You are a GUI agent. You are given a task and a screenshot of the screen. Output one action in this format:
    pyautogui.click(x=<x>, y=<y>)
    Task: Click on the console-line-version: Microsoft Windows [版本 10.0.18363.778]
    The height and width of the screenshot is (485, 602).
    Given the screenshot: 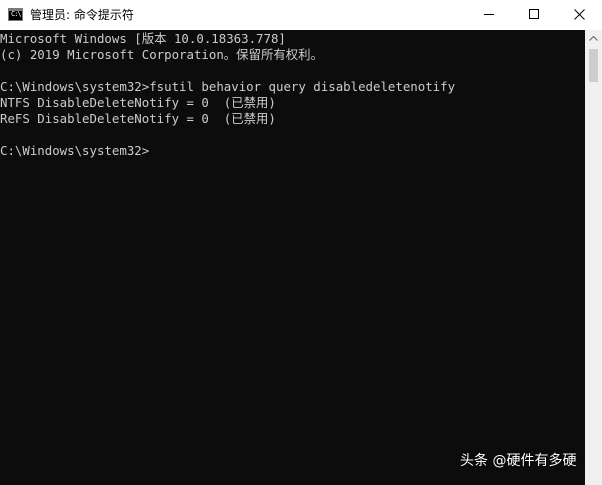 What is the action you would take?
    pyautogui.click(x=143, y=38)
    